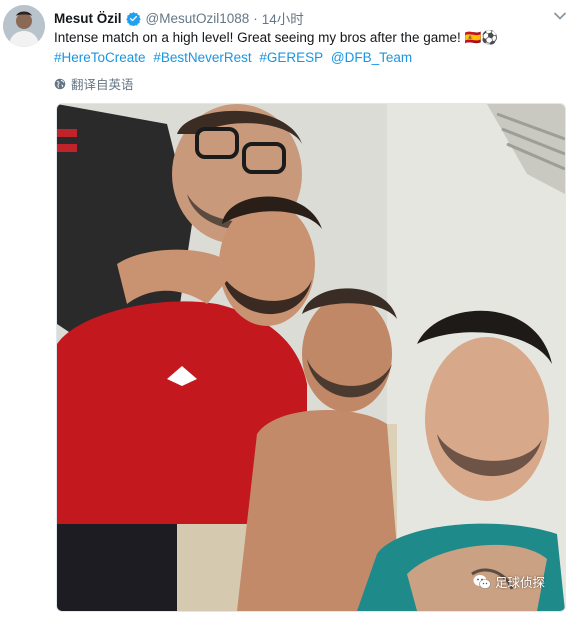 The height and width of the screenshot is (621, 585). Describe the element at coordinates (560, 16) in the screenshot. I see `chevron-down-icon` at that location.